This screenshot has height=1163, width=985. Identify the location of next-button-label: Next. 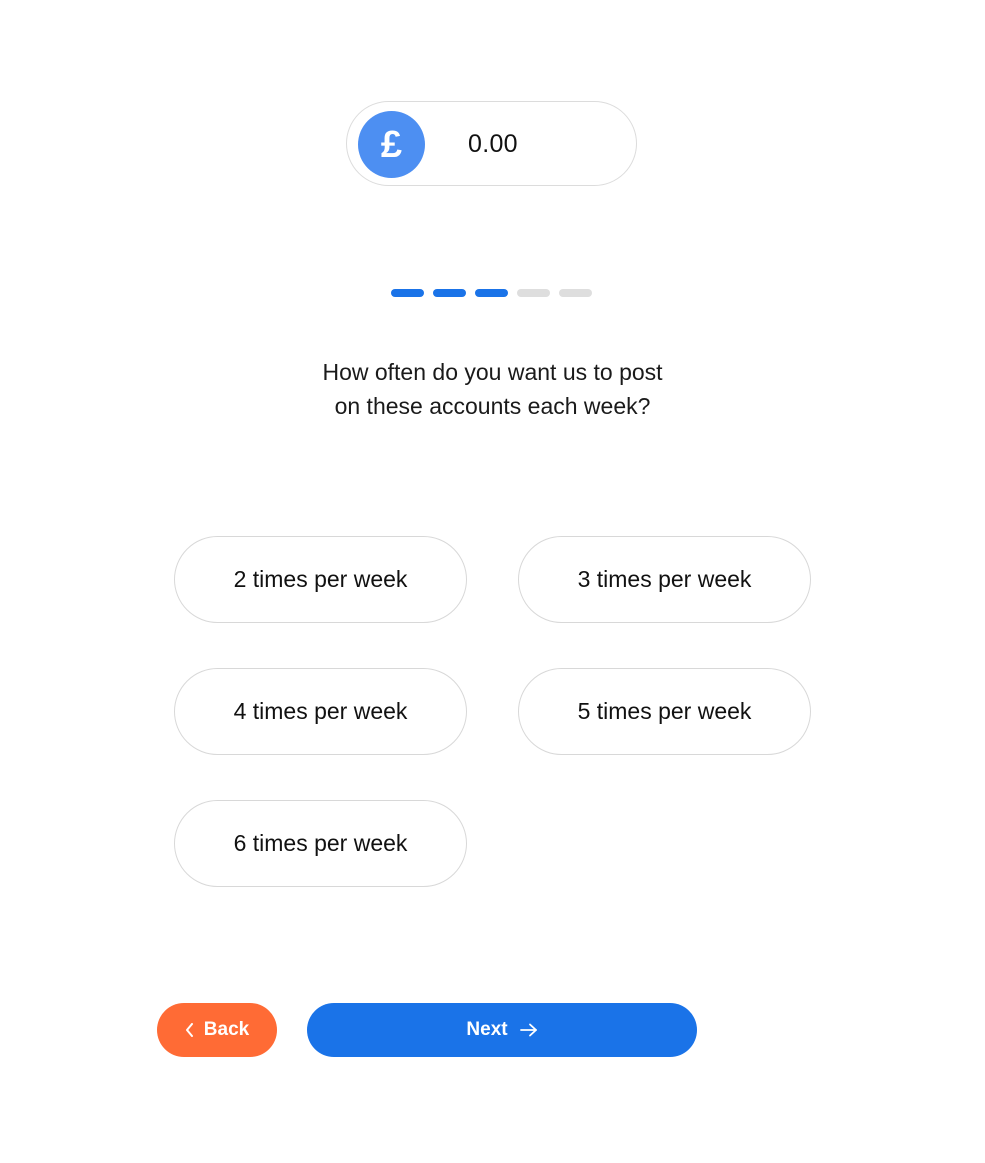
(487, 1029).